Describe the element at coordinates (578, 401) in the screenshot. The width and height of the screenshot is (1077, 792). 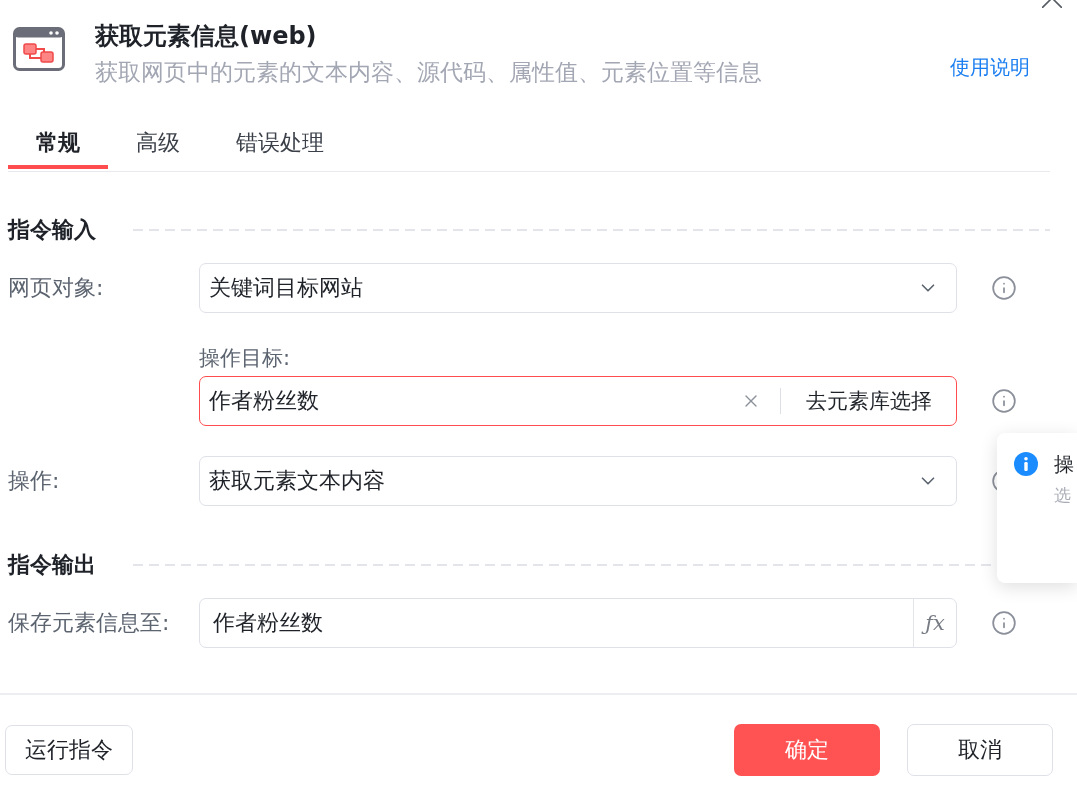
I see `element-picker-field: 作者粉丝数 去元素库选择` at that location.